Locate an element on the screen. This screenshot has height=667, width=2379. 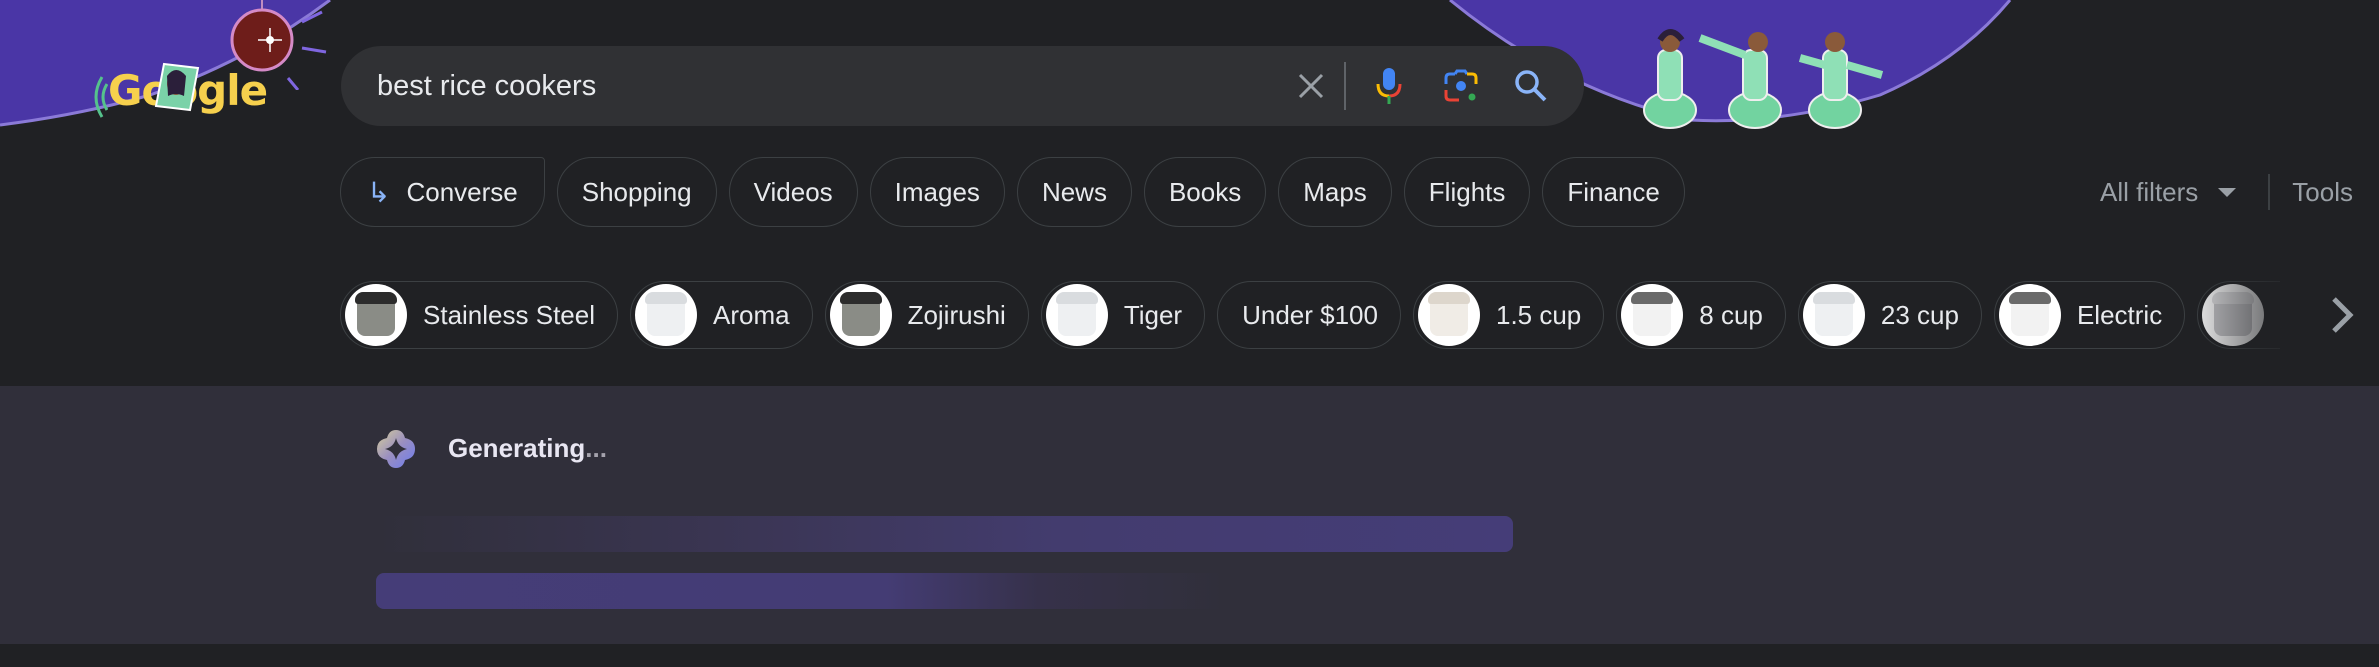
chip-23-cup: 23 cup is located at coordinates (1889, 315).